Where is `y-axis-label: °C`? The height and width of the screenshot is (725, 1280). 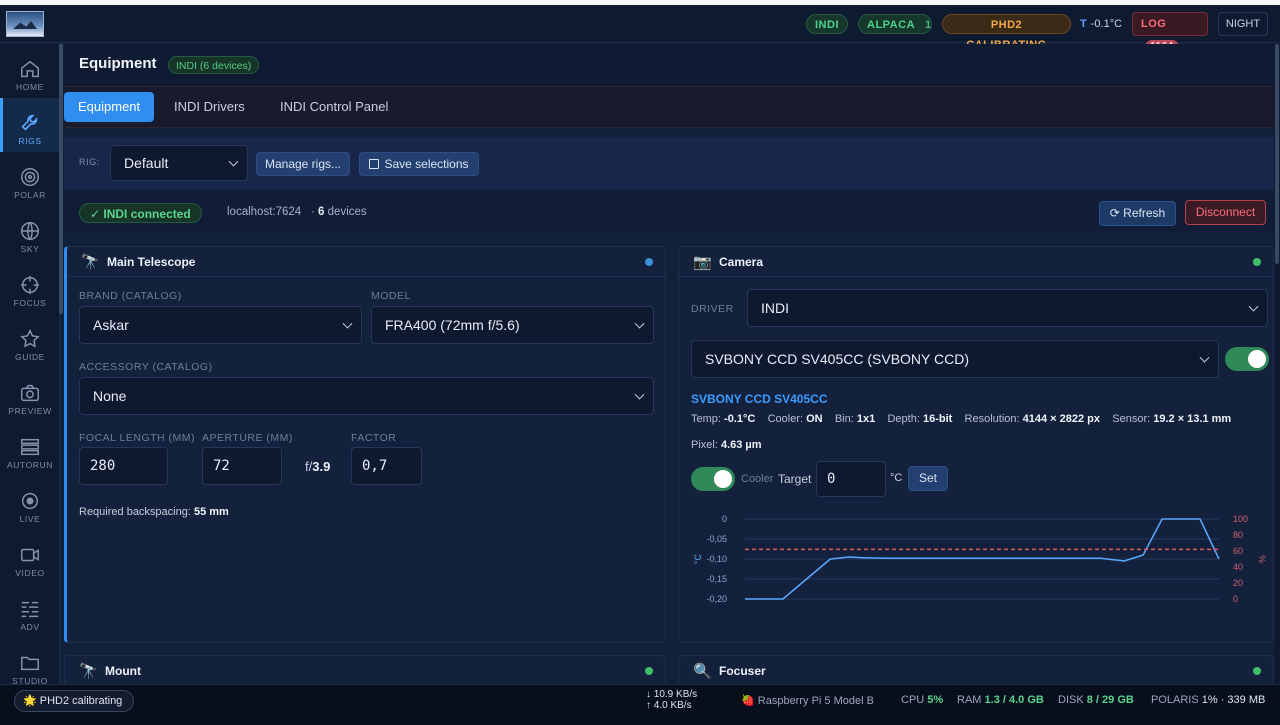 y-axis-label: °C is located at coordinates (698, 558).